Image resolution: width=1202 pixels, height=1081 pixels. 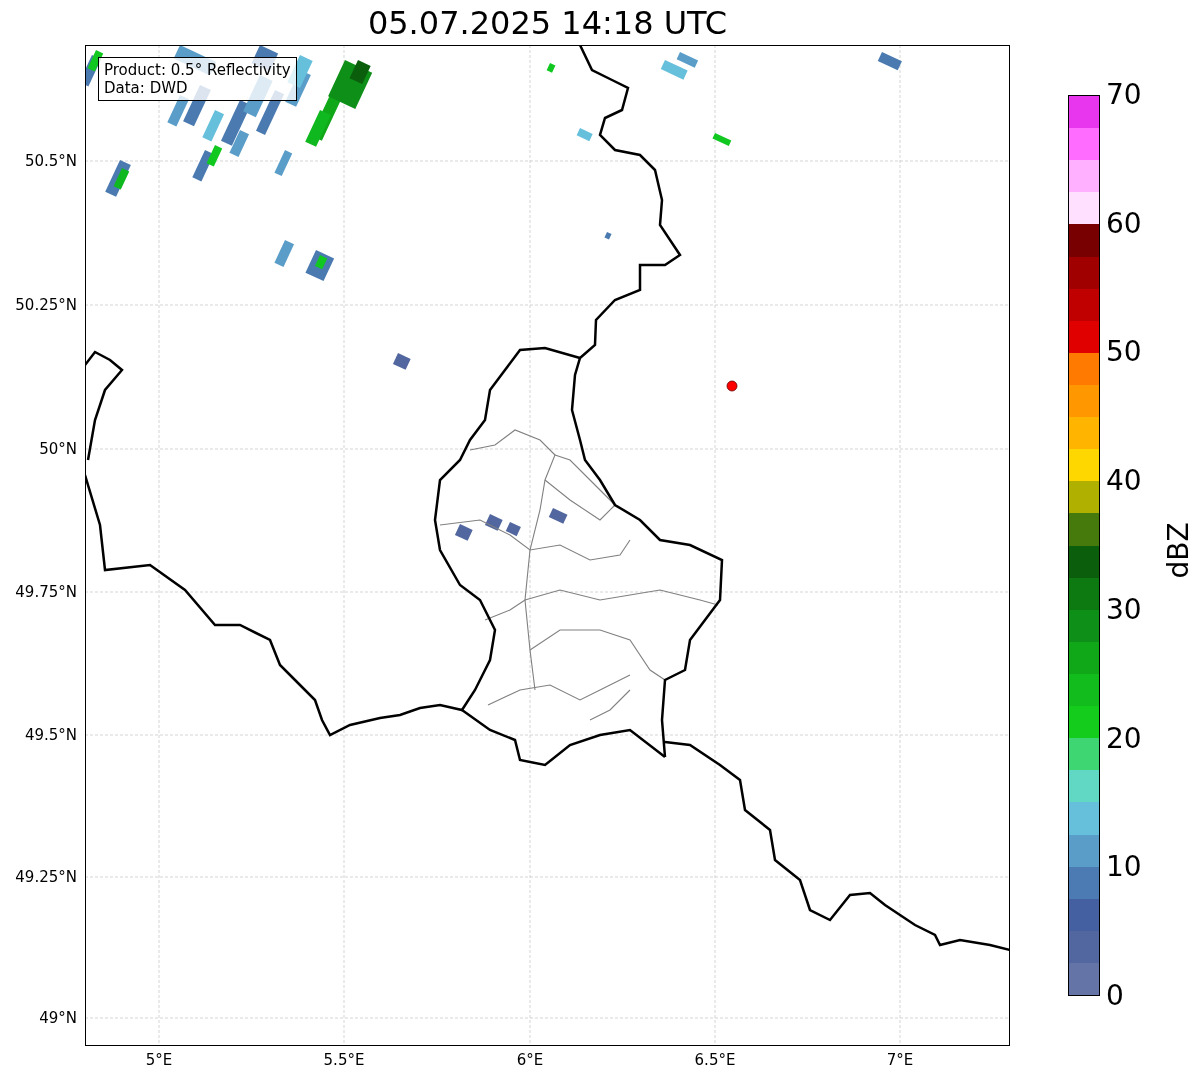 What do you see at coordinates (58, 449) in the screenshot?
I see `latitude-label: 50°N` at bounding box center [58, 449].